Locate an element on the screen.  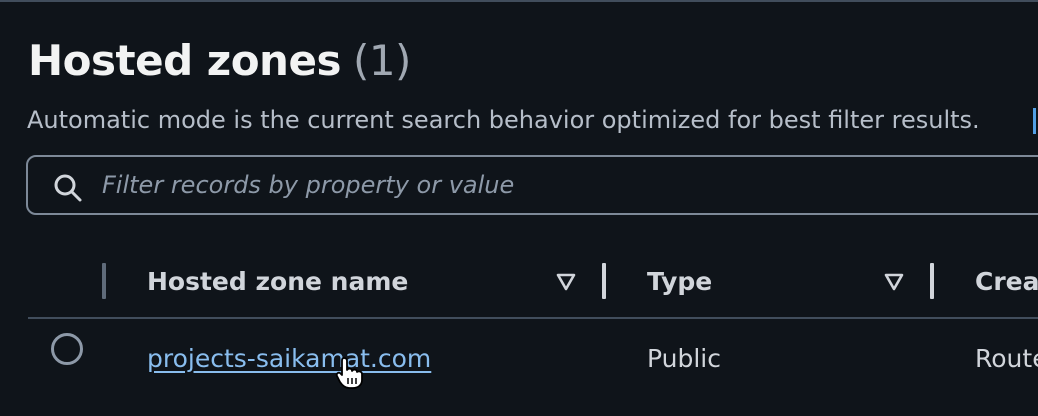
top-divider is located at coordinates (519, 1).